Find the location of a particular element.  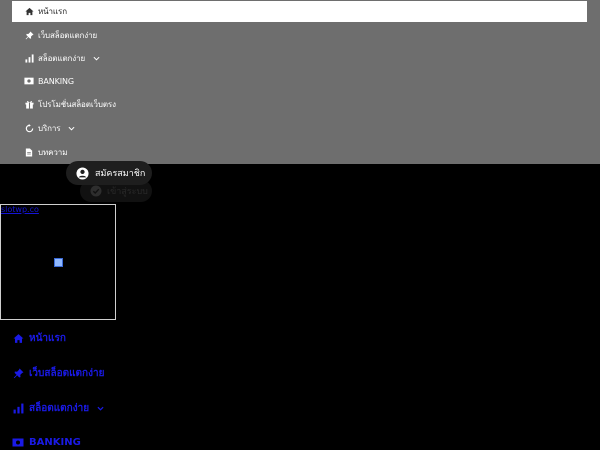

lower-menu-item-label: สล็อตแตกง่าย is located at coordinates (59, 408).